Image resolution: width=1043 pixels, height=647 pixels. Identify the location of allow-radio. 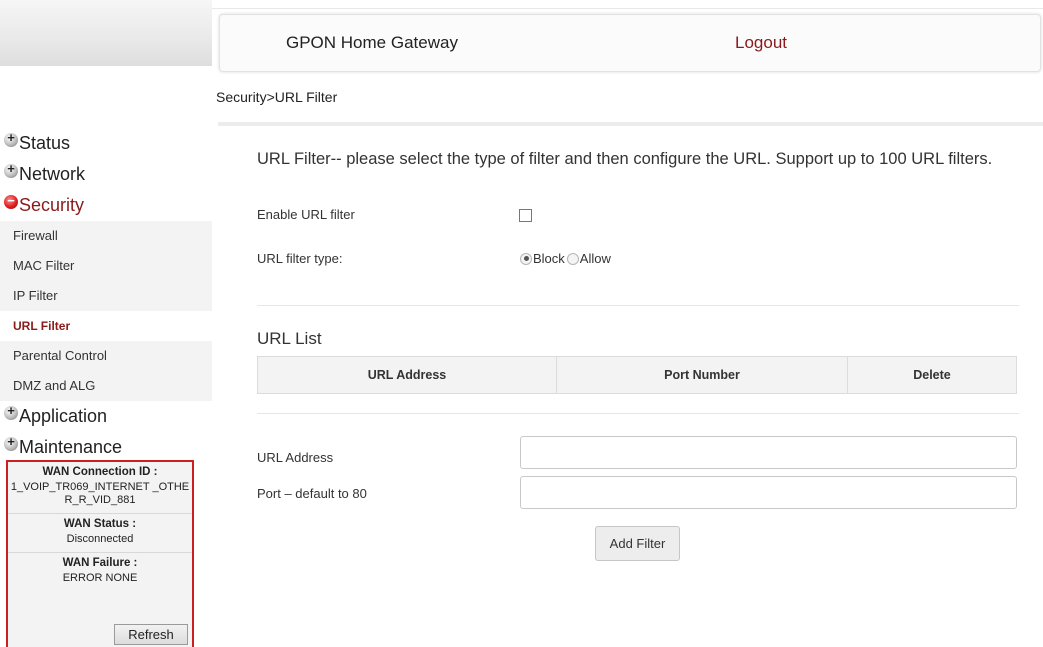
(572, 258).